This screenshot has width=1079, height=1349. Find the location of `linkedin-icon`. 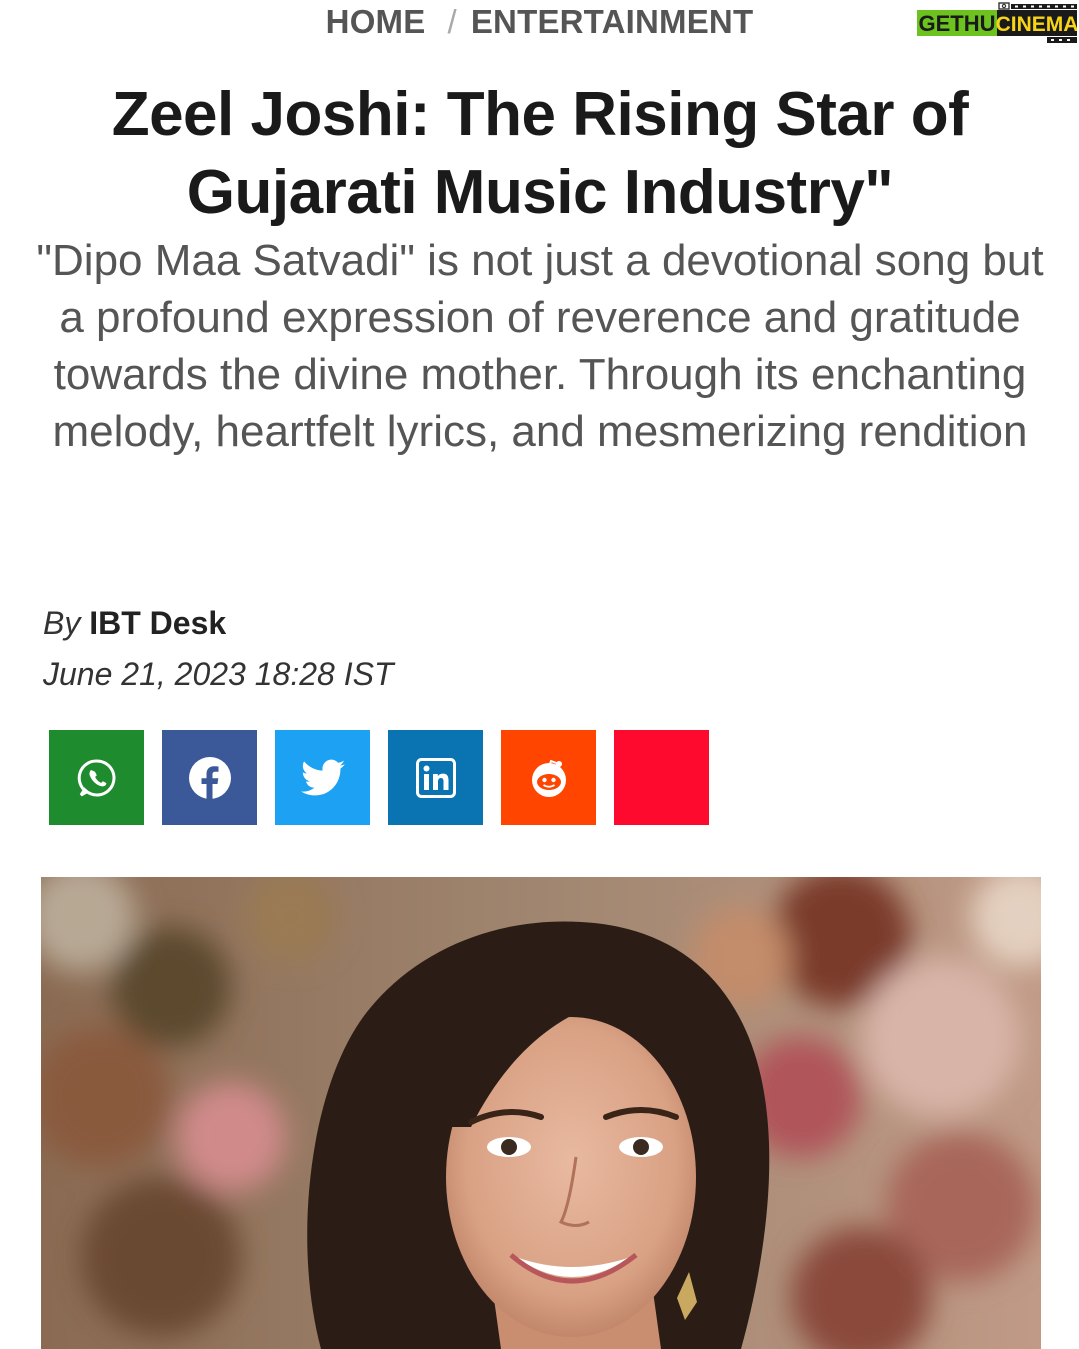

linkedin-icon is located at coordinates (435, 777).